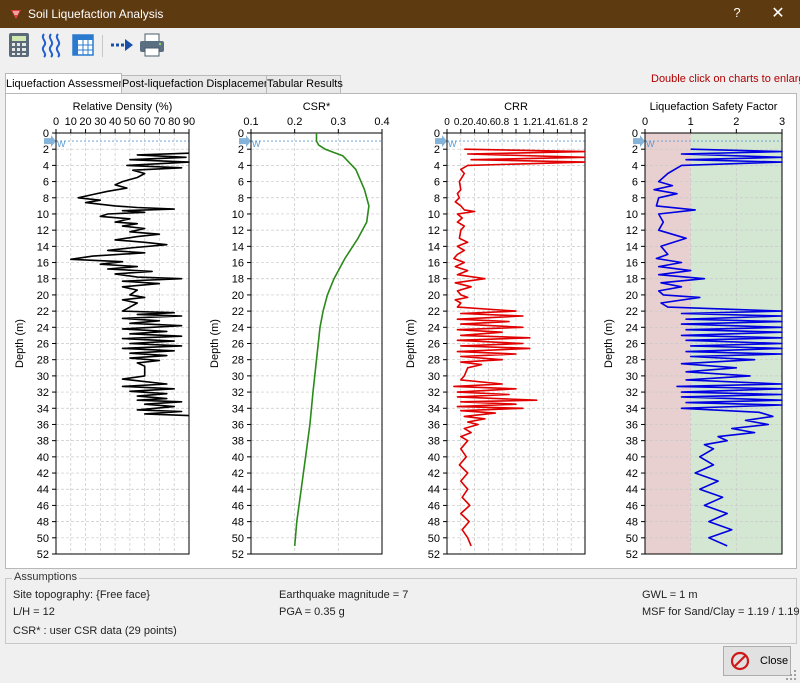 The height and width of the screenshot is (683, 800). I want to click on x-tick-label: 0.8, so click(502, 122).